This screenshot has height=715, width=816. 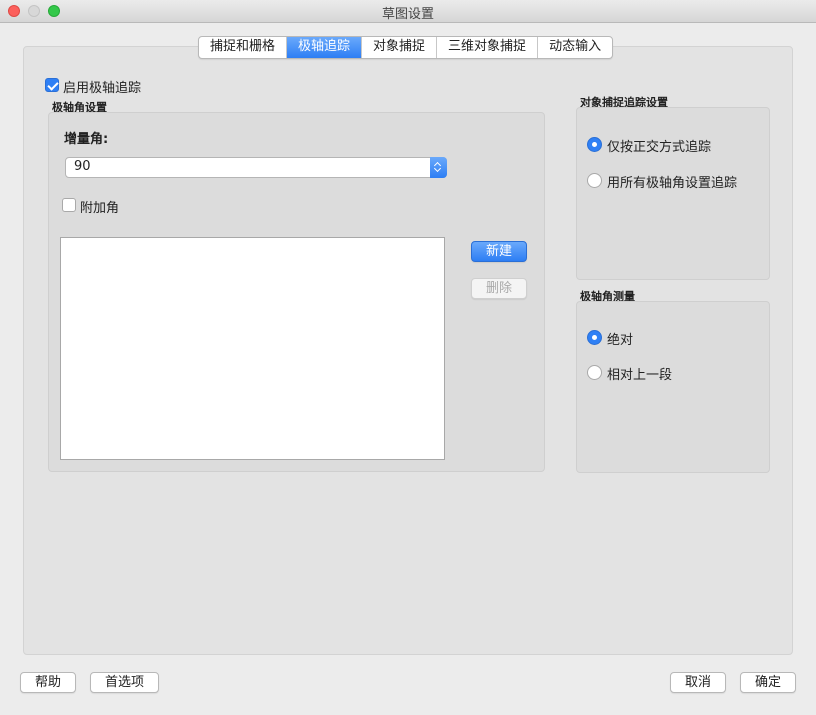 I want to click on increment-angle-select: 90, so click(x=256, y=167).